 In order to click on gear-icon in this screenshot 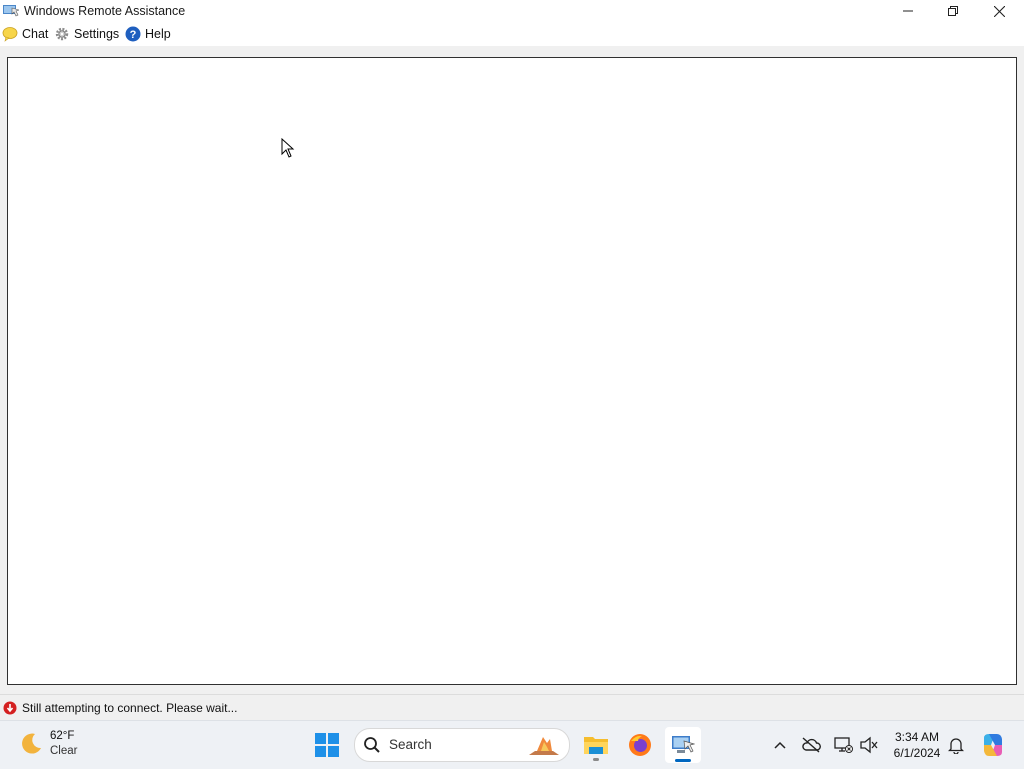, I will do `click(62, 34)`.